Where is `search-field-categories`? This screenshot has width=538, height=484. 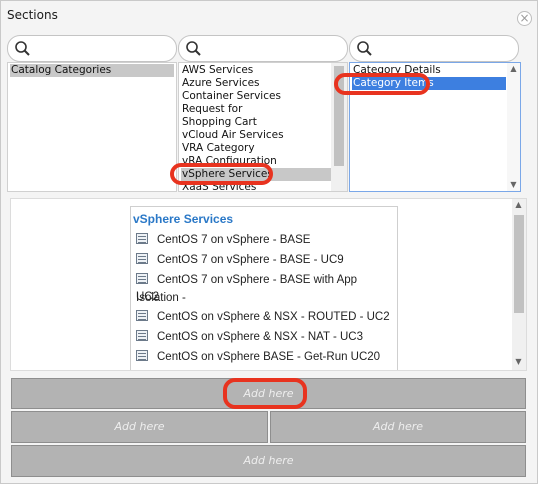 search-field-categories is located at coordinates (92, 48).